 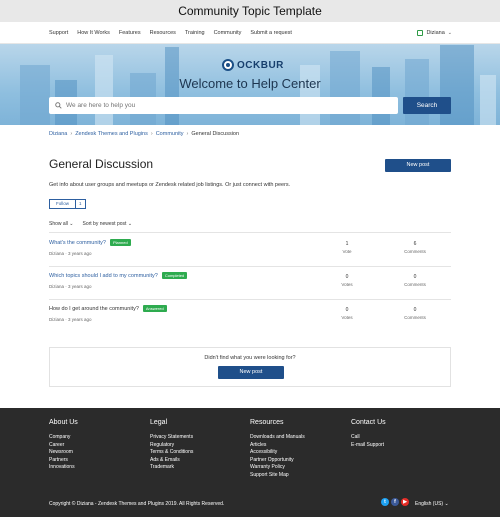 I want to click on twitter-icon: t, so click(x=385, y=502).